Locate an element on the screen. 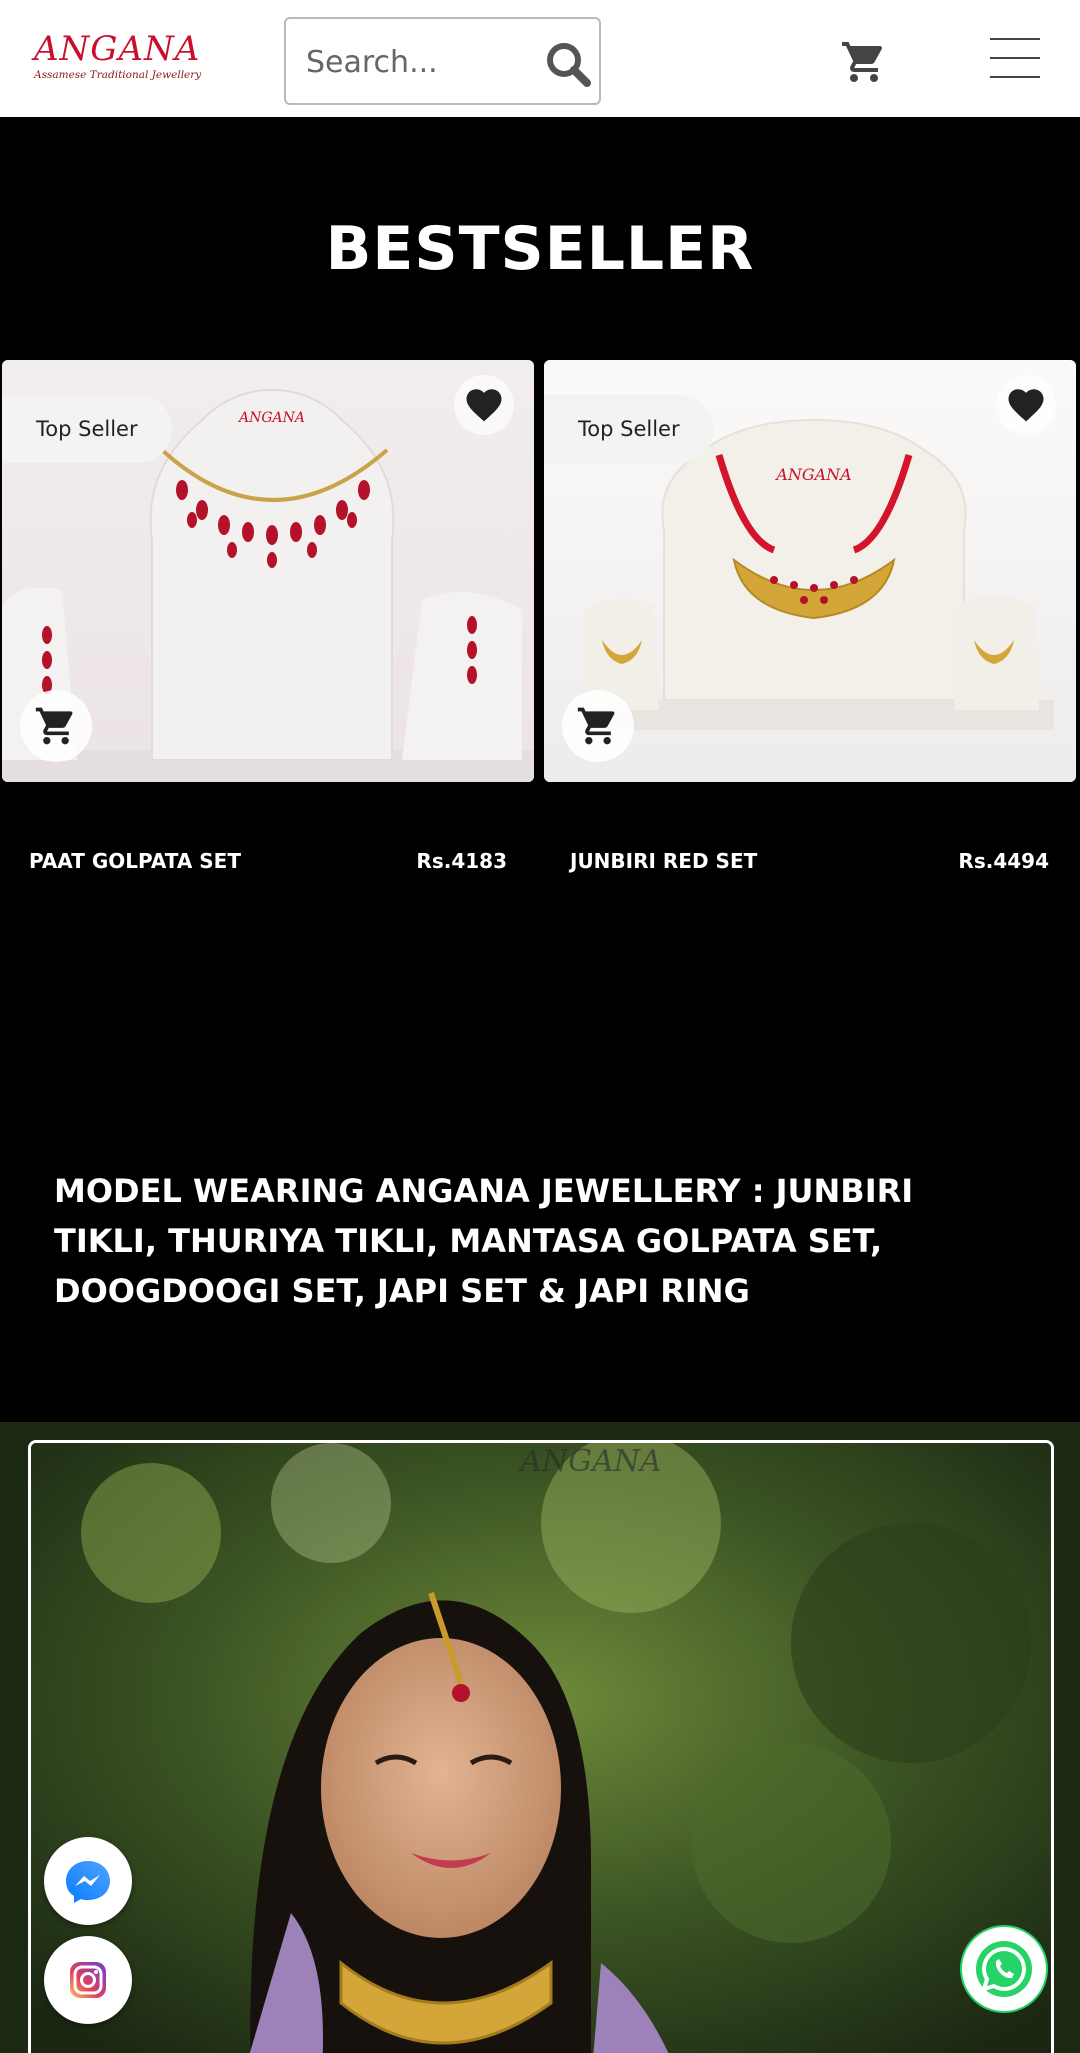  menu-icon is located at coordinates (1016, 59).